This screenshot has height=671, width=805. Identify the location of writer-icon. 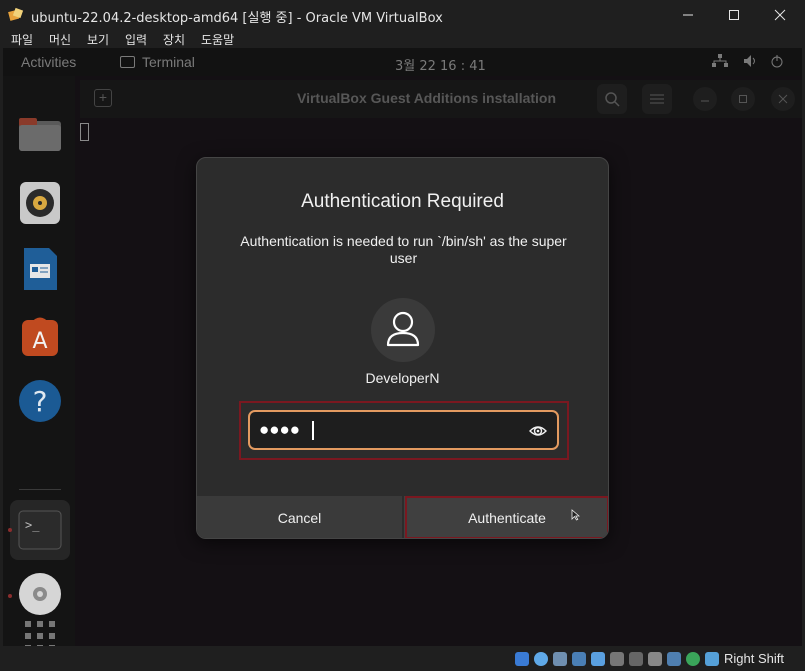
(40, 269).